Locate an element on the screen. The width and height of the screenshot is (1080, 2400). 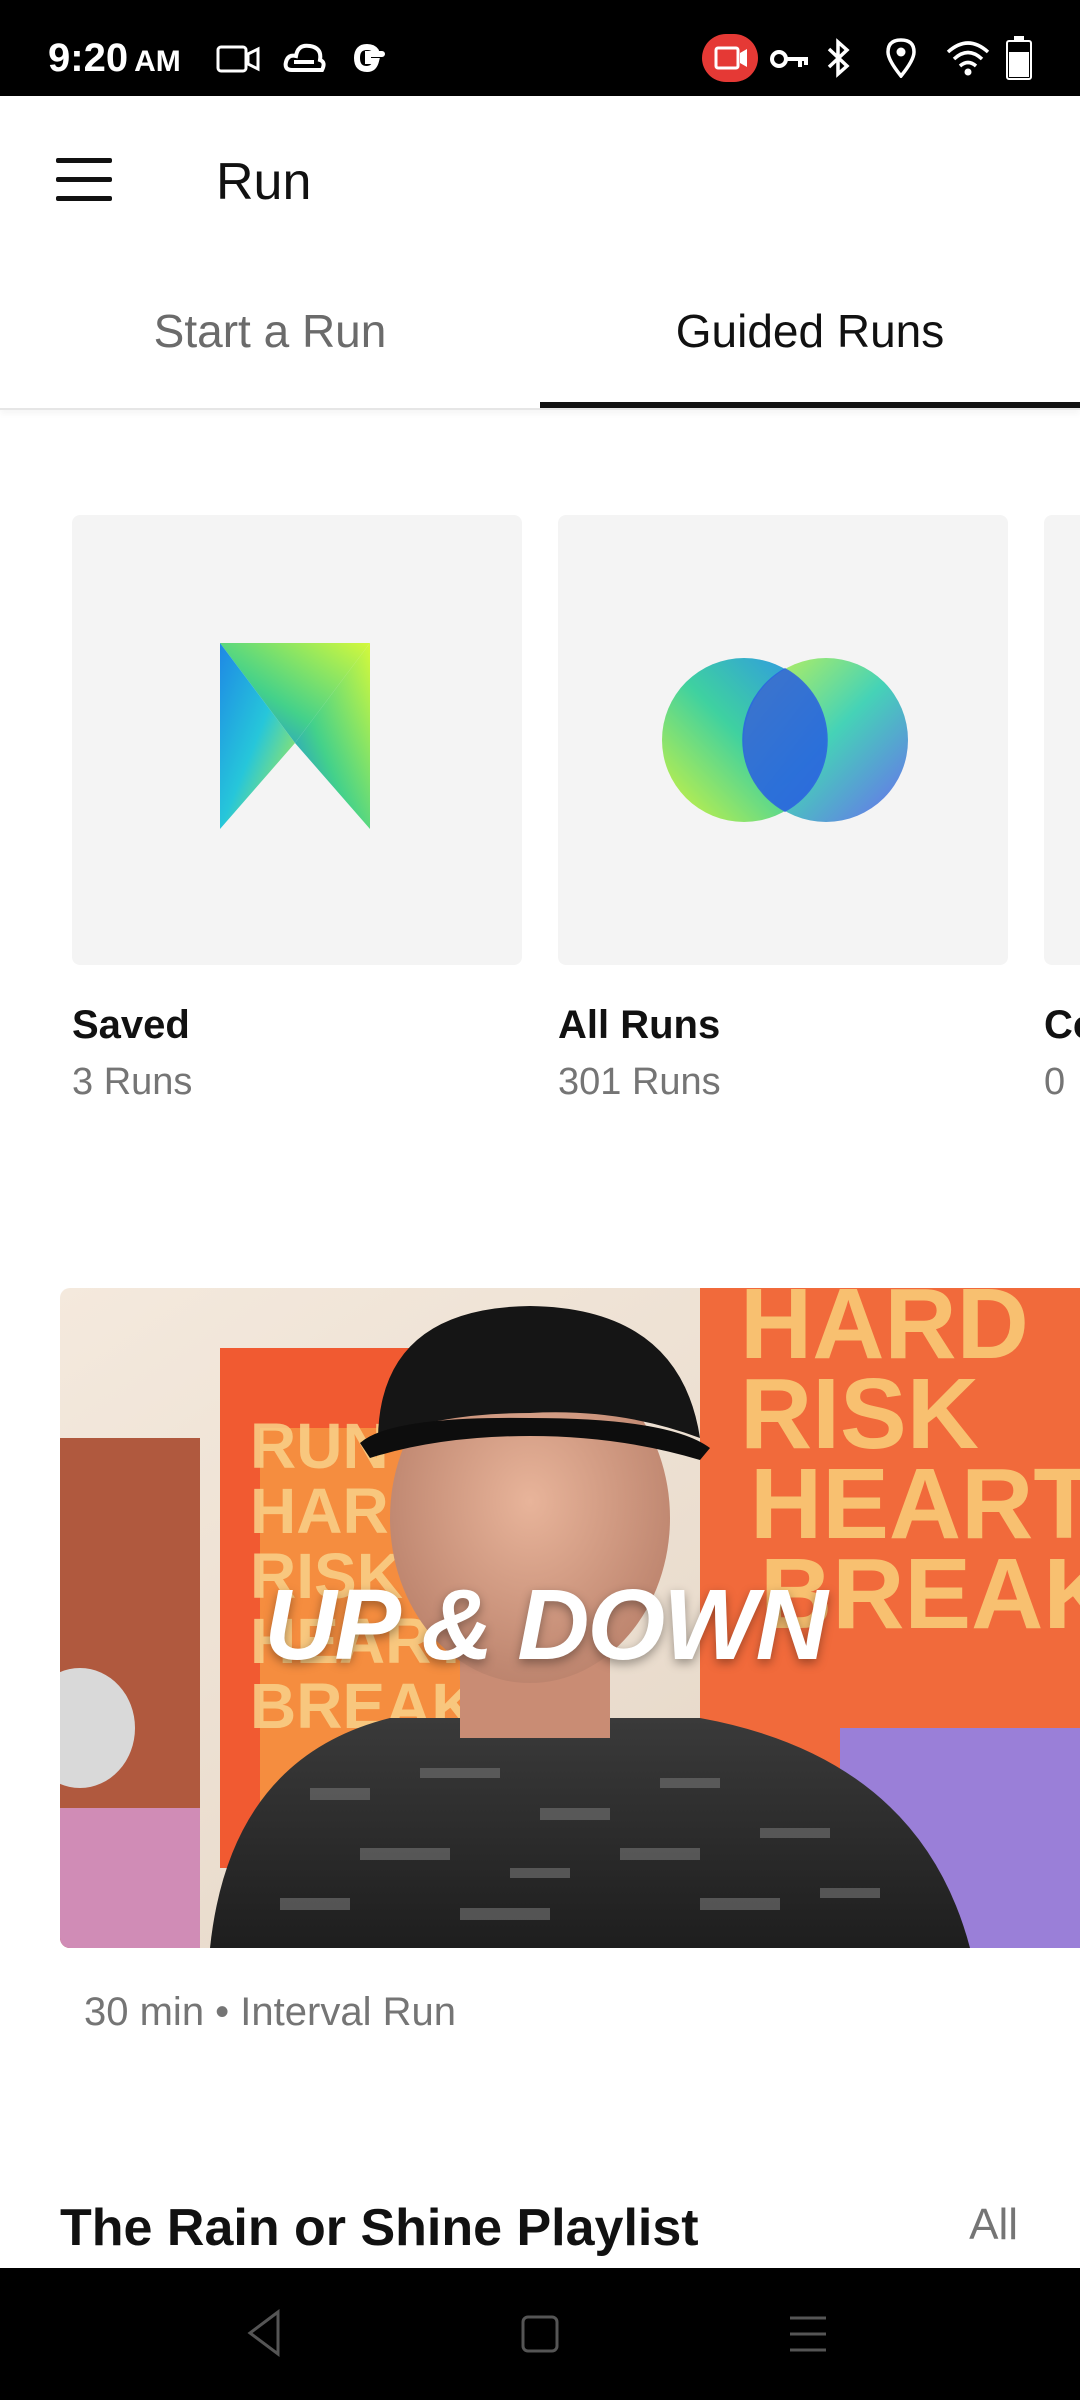
featured-run-meta: 30 min • Interval Run is located at coordinates (270, 2012).